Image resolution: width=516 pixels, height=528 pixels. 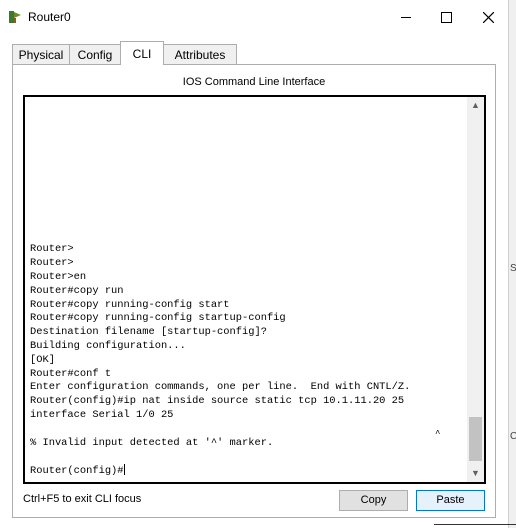 What do you see at coordinates (77, 290) in the screenshot?
I see `terminal-line: Router#copy run` at bounding box center [77, 290].